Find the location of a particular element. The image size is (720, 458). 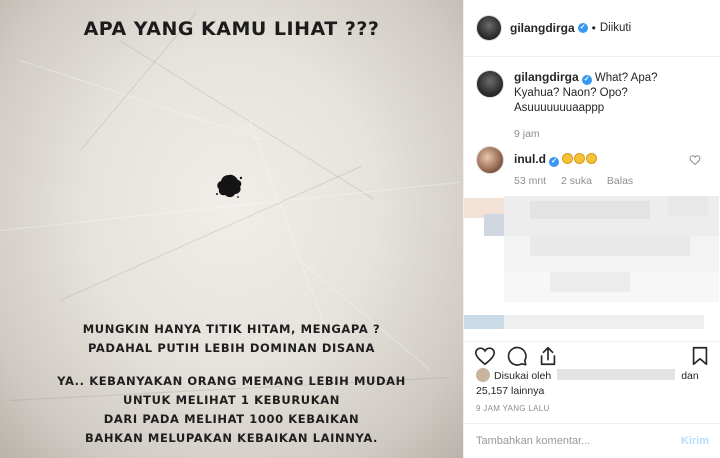

post-header: gilangdirga ✓ • Diikuti is located at coordinates (592, 28).